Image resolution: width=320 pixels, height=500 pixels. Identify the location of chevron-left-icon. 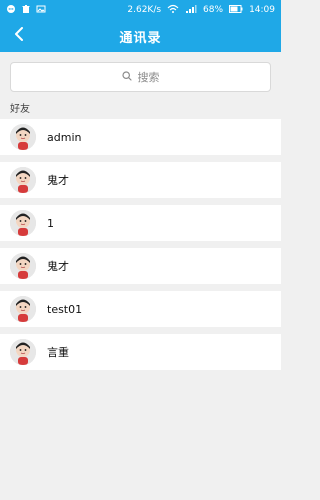
(19, 36).